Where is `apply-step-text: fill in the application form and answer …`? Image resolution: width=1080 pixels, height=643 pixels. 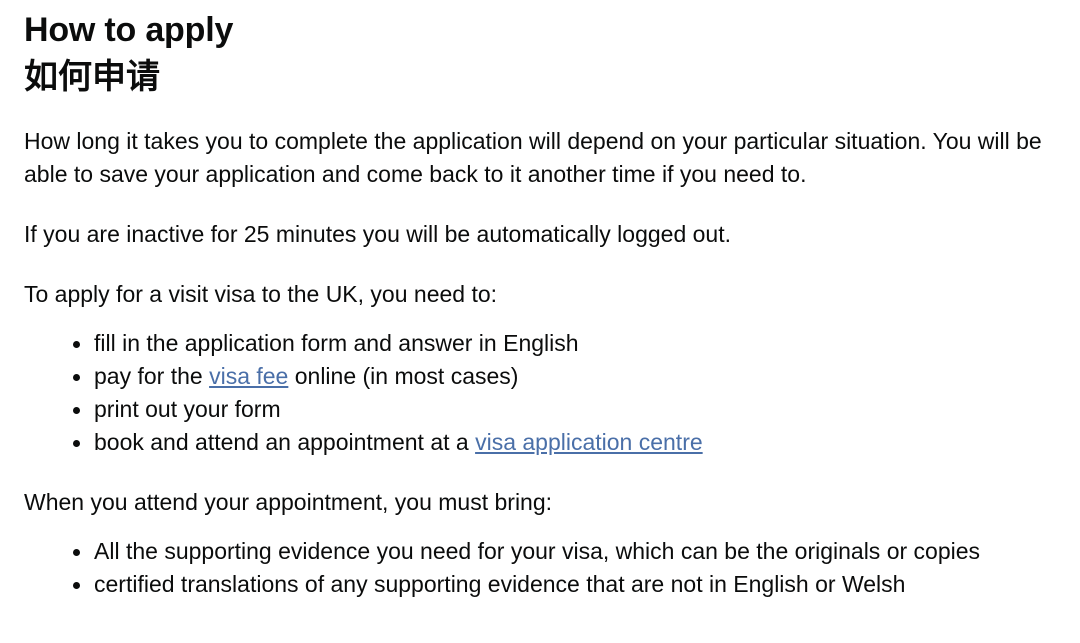
apply-step-text: fill in the application form and answer … is located at coordinates (336, 343).